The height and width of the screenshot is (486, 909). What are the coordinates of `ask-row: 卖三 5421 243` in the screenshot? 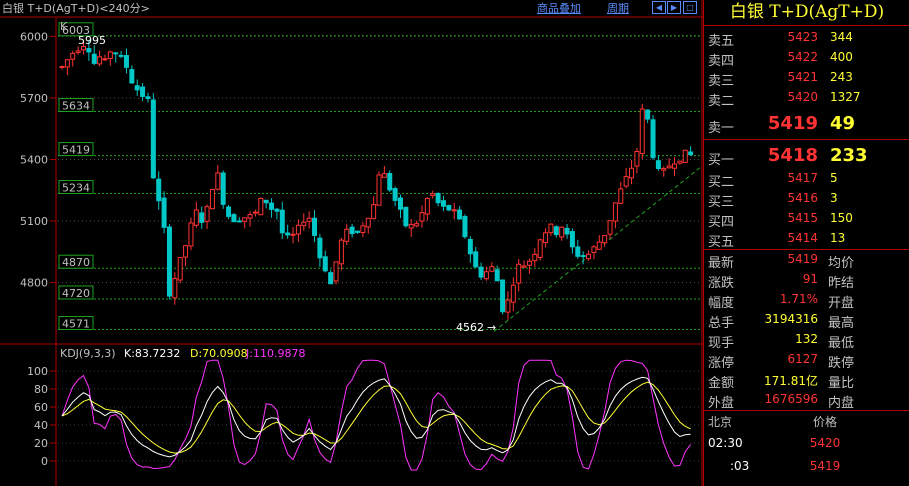 It's located at (806, 78).